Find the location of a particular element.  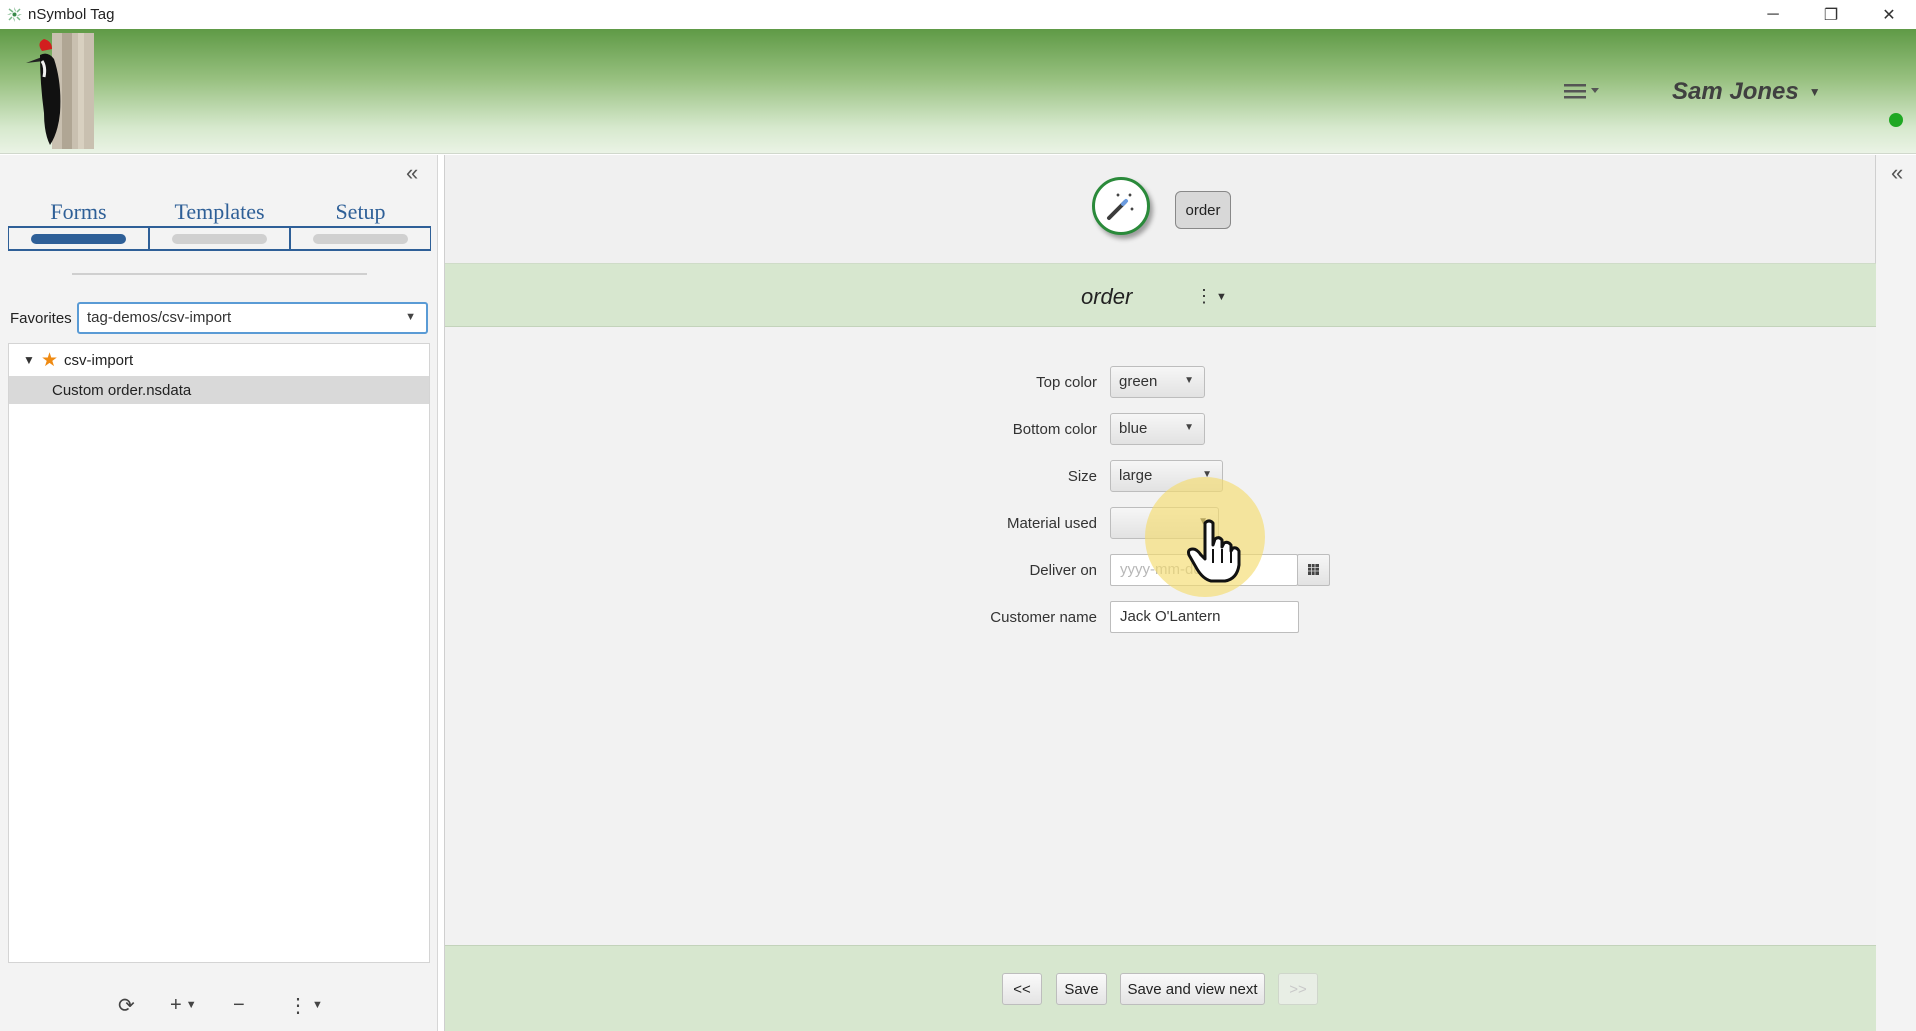

calendar-button is located at coordinates (1313, 570).